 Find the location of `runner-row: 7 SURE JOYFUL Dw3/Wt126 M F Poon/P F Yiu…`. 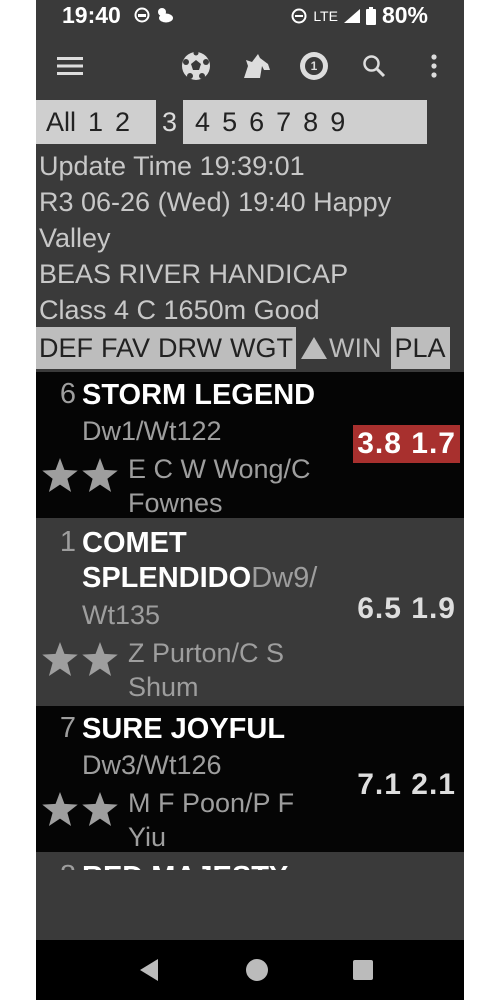

runner-row: 7 SURE JOYFUL Dw3/Wt126 M F Poon/P F Yiu… is located at coordinates (250, 779).